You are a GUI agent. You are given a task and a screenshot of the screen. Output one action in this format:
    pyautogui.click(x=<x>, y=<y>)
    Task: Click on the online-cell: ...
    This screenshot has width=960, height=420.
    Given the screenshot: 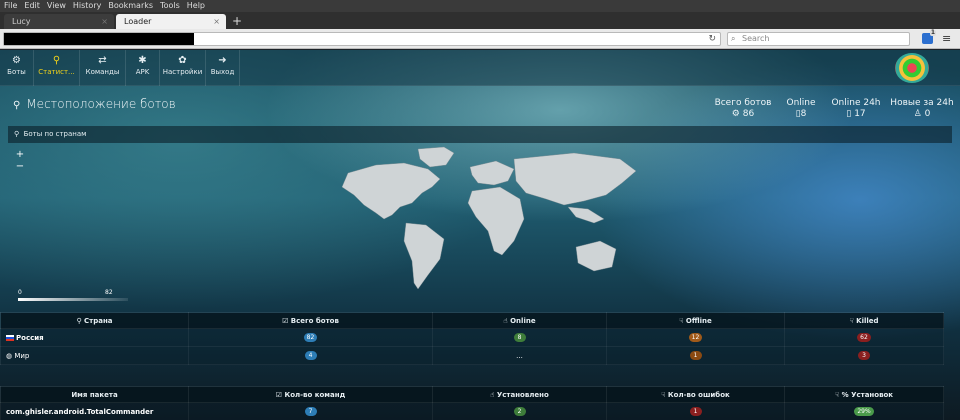 What is the action you would take?
    pyautogui.click(x=519, y=355)
    